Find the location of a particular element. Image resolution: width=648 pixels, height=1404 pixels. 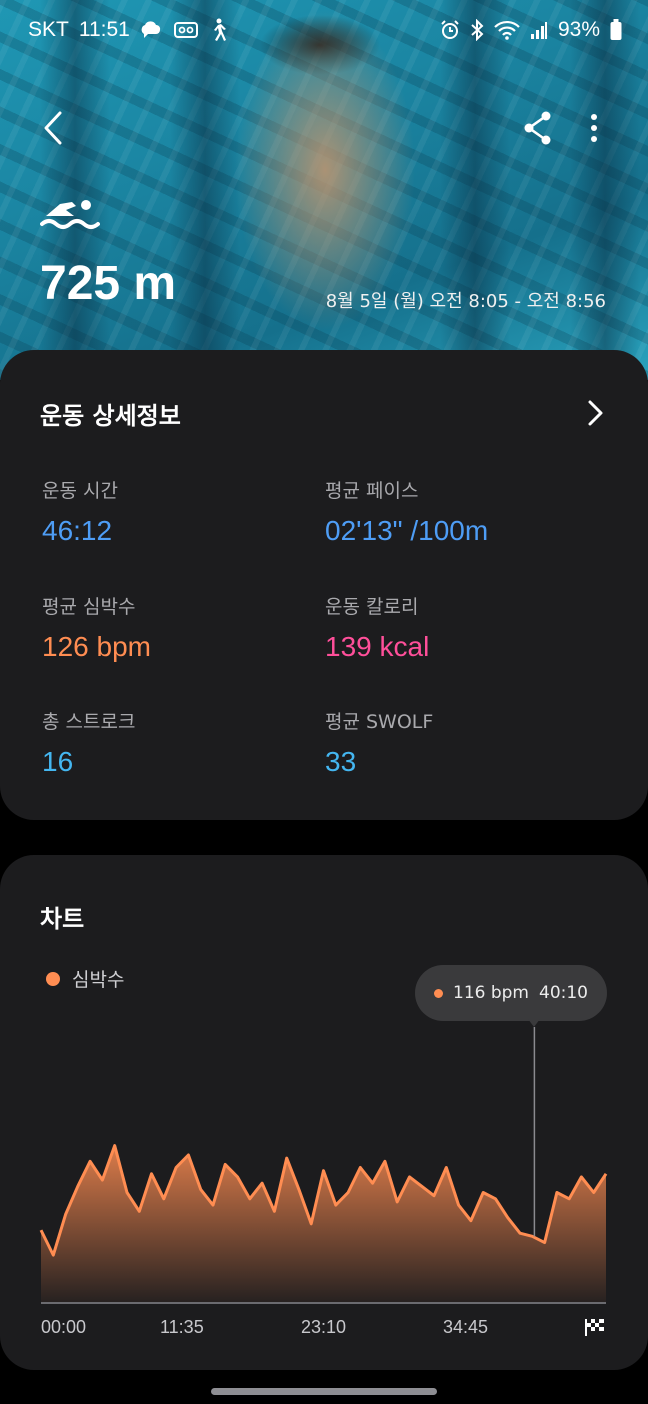

metric-avg-swolf: 평균 SWOLF 33 is located at coordinates (470, 742).